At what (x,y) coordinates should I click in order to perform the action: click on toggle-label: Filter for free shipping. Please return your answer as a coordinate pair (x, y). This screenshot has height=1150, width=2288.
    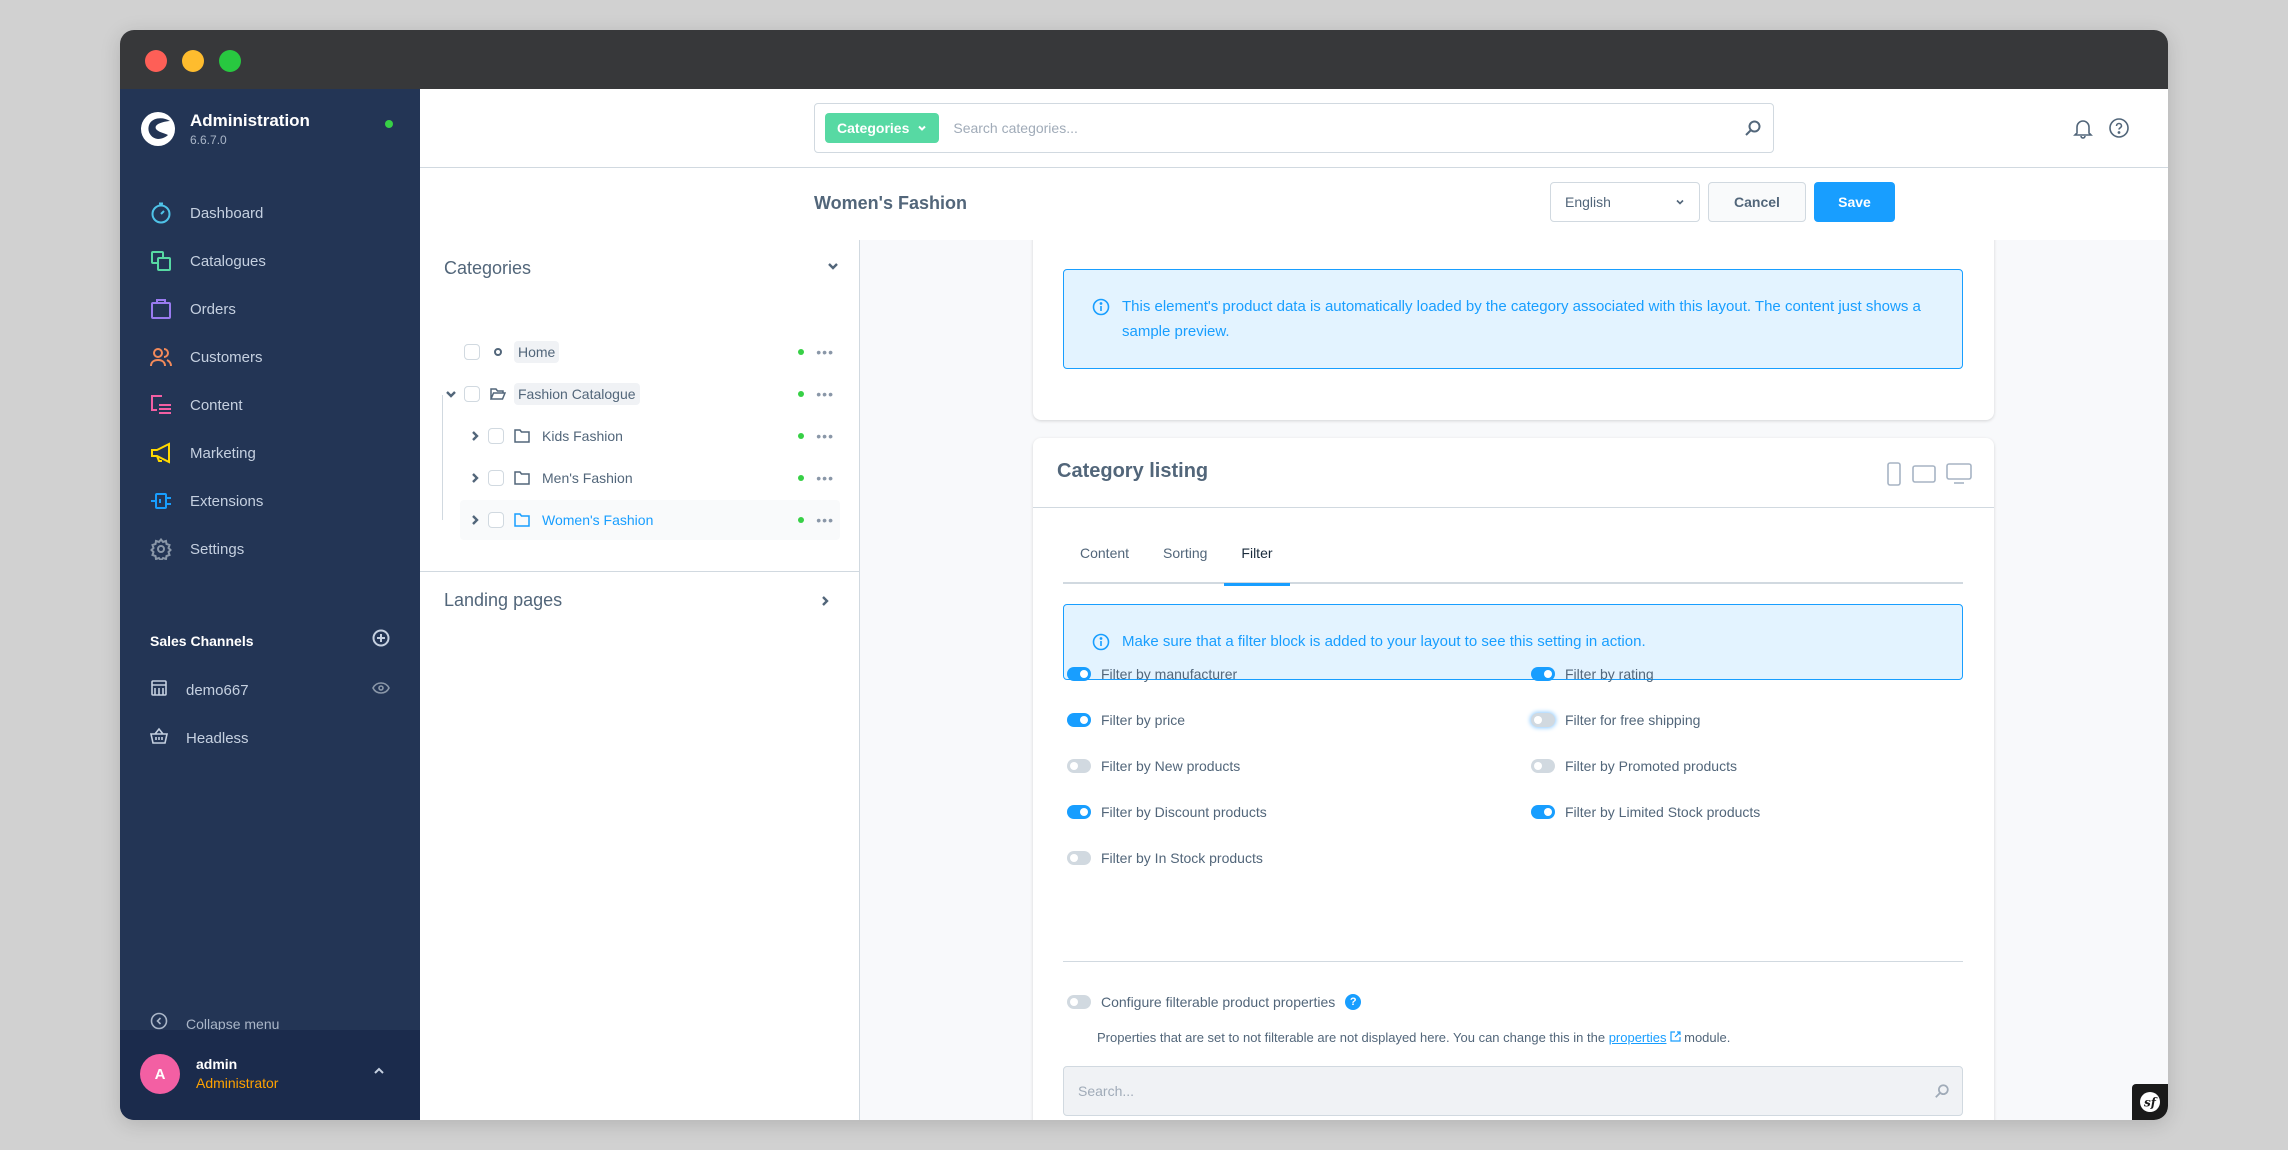
    Looking at the image, I should click on (1633, 720).